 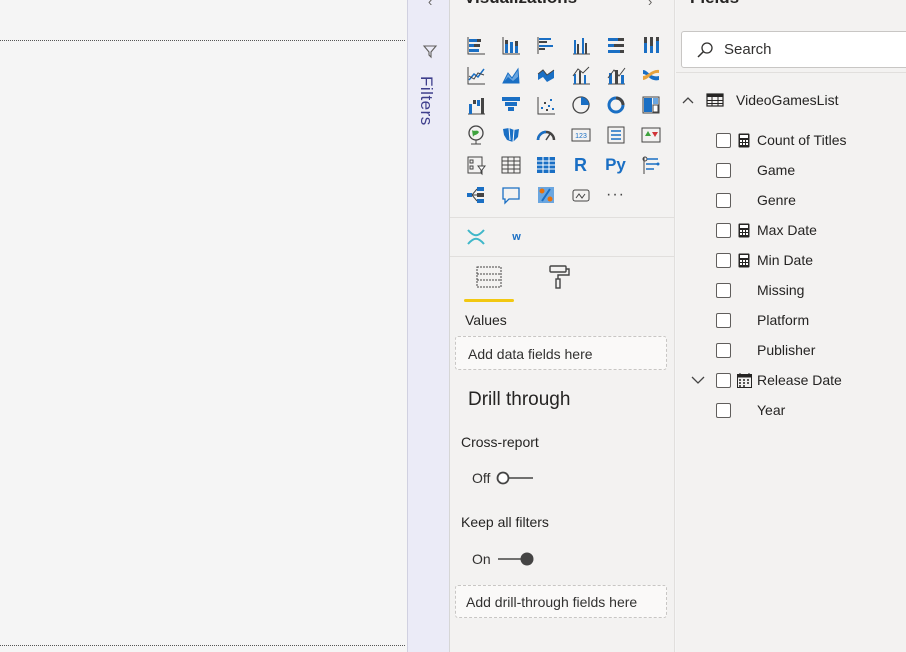 What do you see at coordinates (750, 410) in the screenshot?
I see `field-row: Year` at bounding box center [750, 410].